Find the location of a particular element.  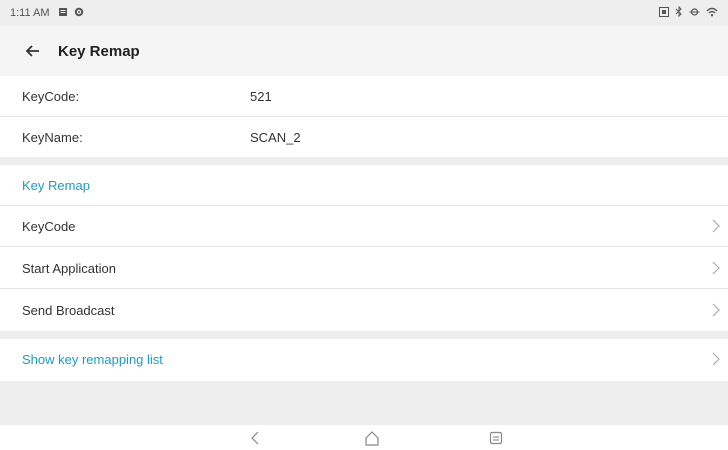

bluetooth-icon is located at coordinates (679, 12).